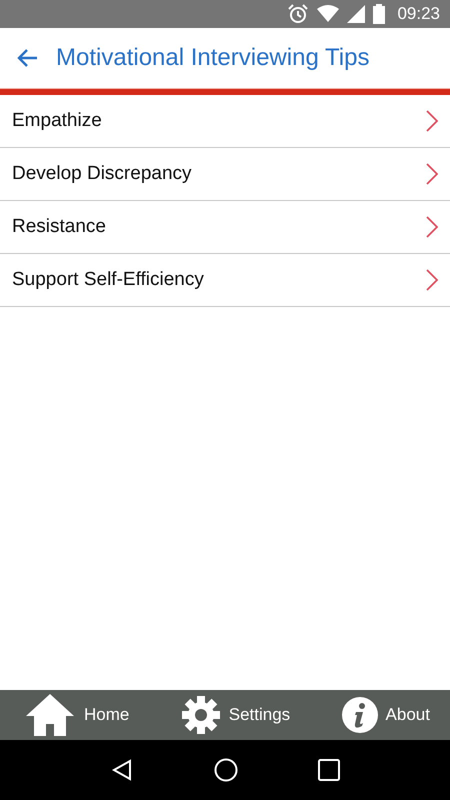 The height and width of the screenshot is (800, 450). Describe the element at coordinates (225, 280) in the screenshot. I see `list-item: Support Self-Efficiency` at that location.